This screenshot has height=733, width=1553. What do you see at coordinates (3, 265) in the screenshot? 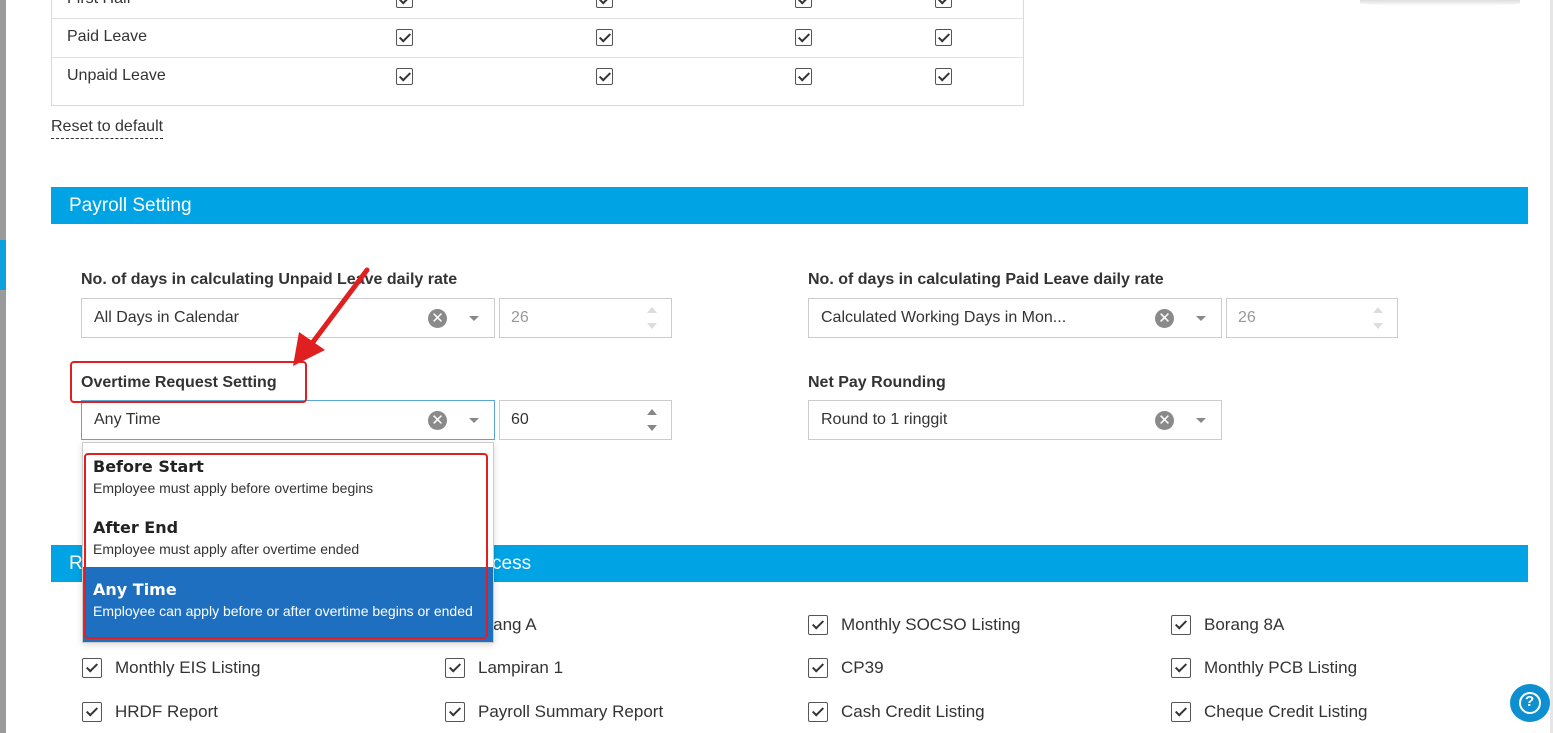
I see `left-edge-accent` at bounding box center [3, 265].